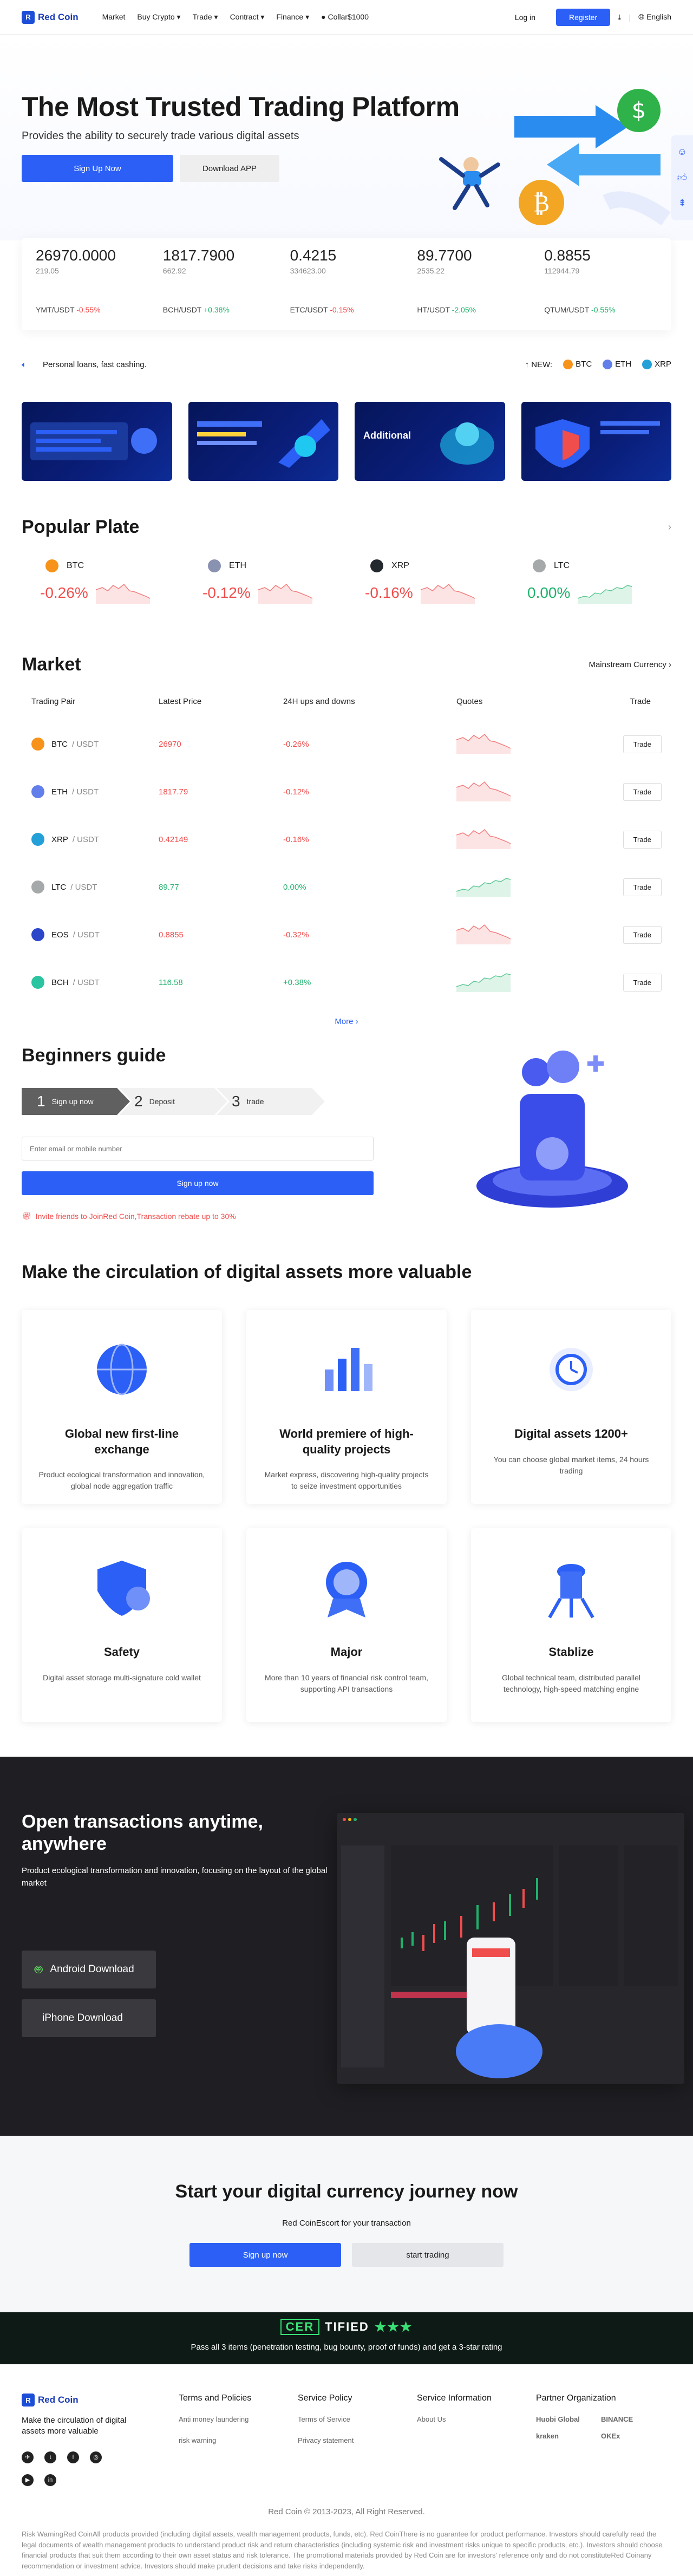  I want to click on trading-chart-illustration, so click(509, 1948).